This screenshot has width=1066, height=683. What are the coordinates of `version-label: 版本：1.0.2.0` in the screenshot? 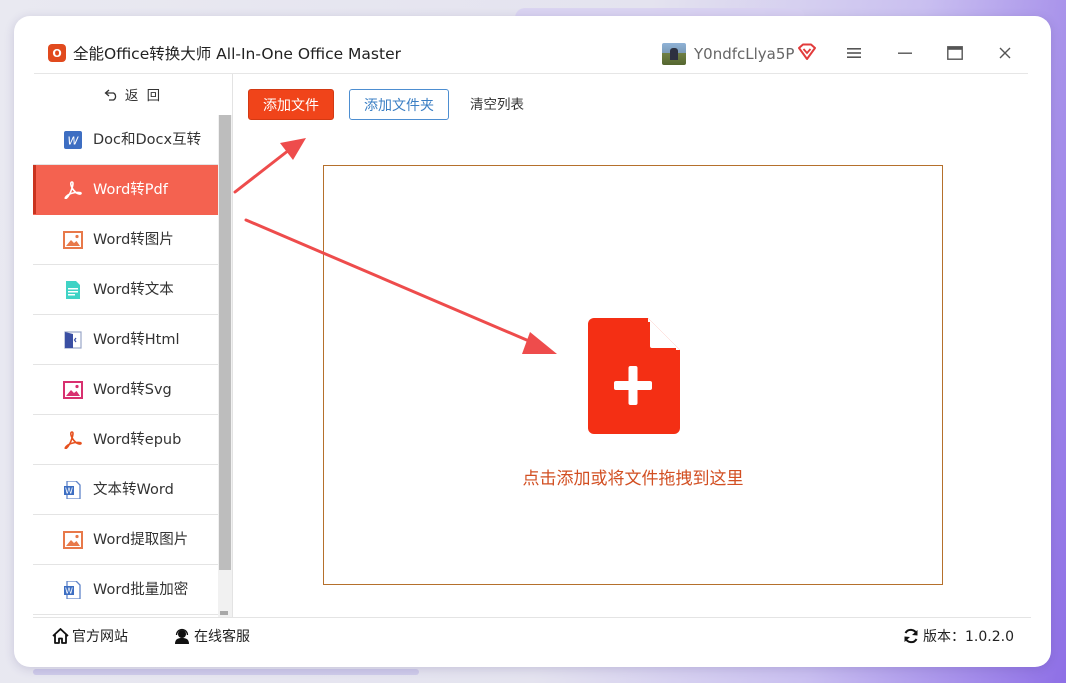 It's located at (968, 637).